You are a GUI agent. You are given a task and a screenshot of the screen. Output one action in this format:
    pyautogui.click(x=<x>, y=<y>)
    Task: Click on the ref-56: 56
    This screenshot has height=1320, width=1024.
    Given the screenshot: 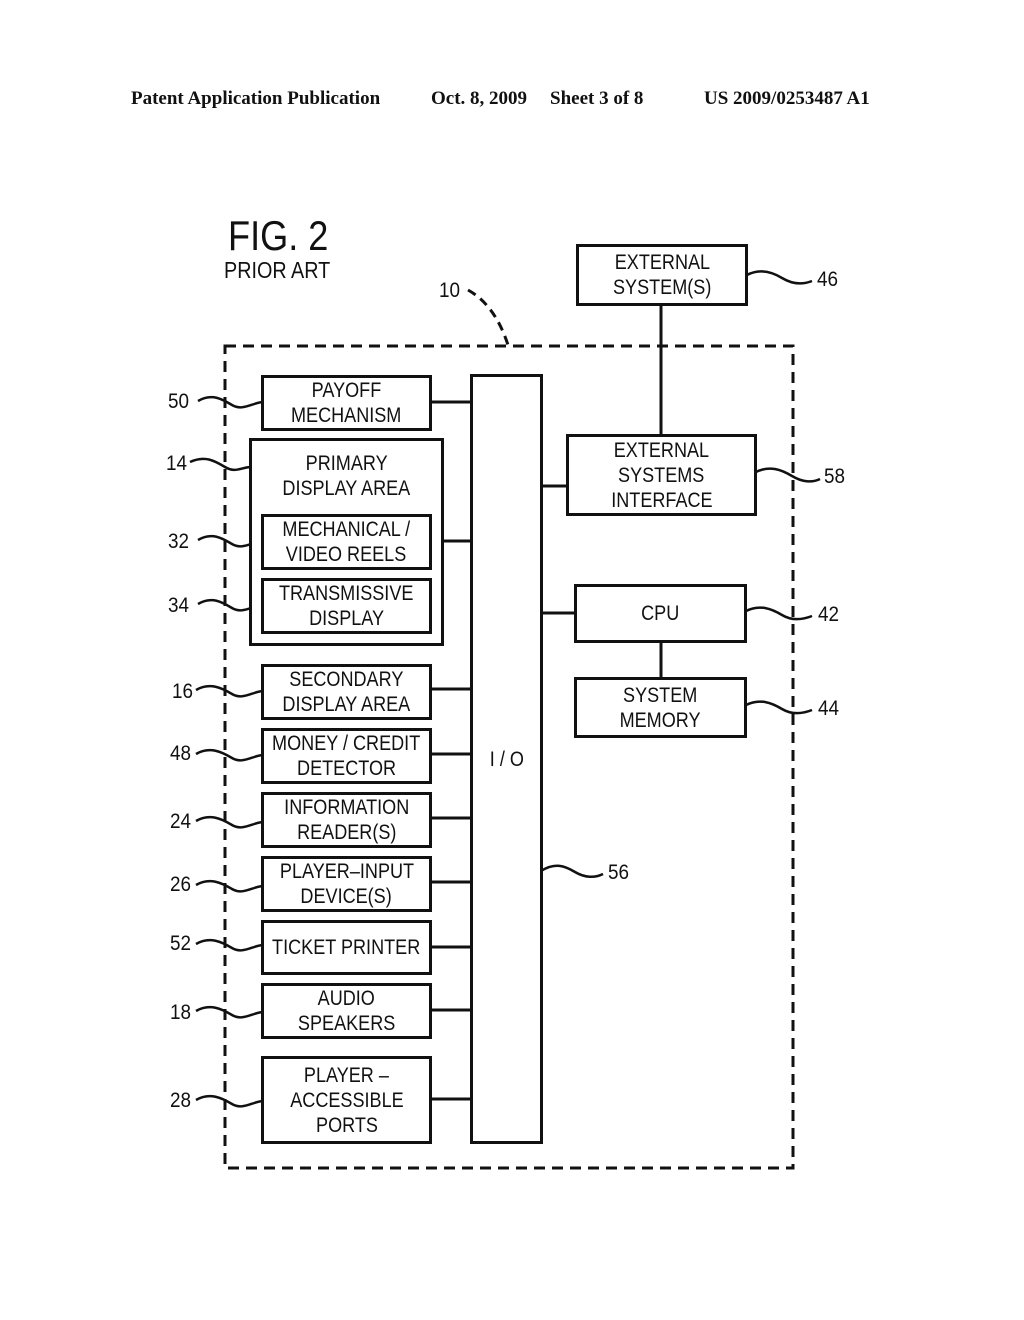 What is the action you would take?
    pyautogui.click(x=619, y=872)
    